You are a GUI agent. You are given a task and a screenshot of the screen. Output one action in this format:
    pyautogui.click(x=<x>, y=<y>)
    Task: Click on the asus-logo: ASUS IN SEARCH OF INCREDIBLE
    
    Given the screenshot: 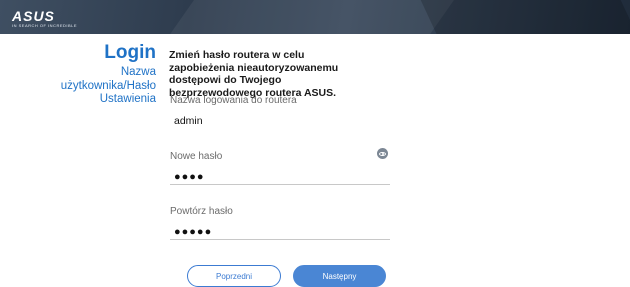 What is the action you would take?
    pyautogui.click(x=44, y=19)
    